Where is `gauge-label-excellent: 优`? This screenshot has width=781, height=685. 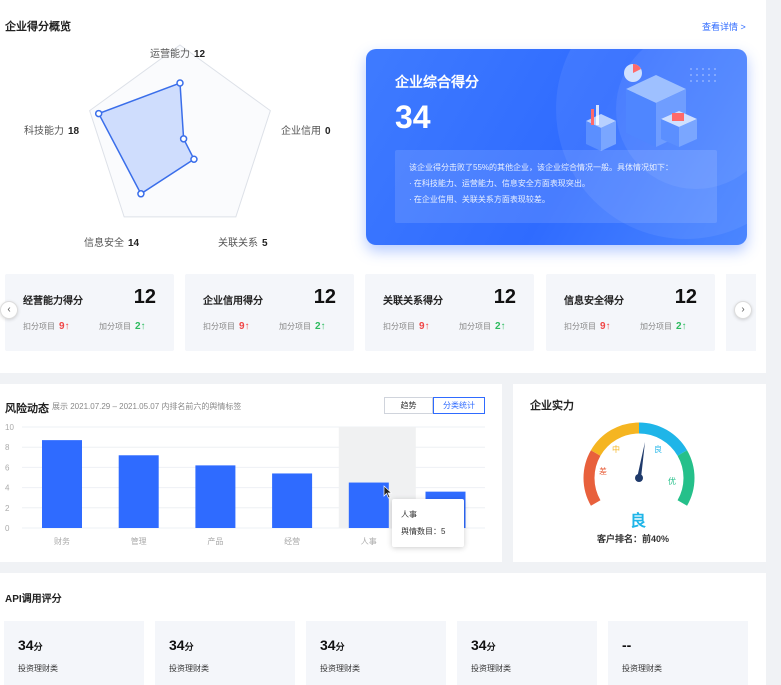 gauge-label-excellent: 优 is located at coordinates (672, 481).